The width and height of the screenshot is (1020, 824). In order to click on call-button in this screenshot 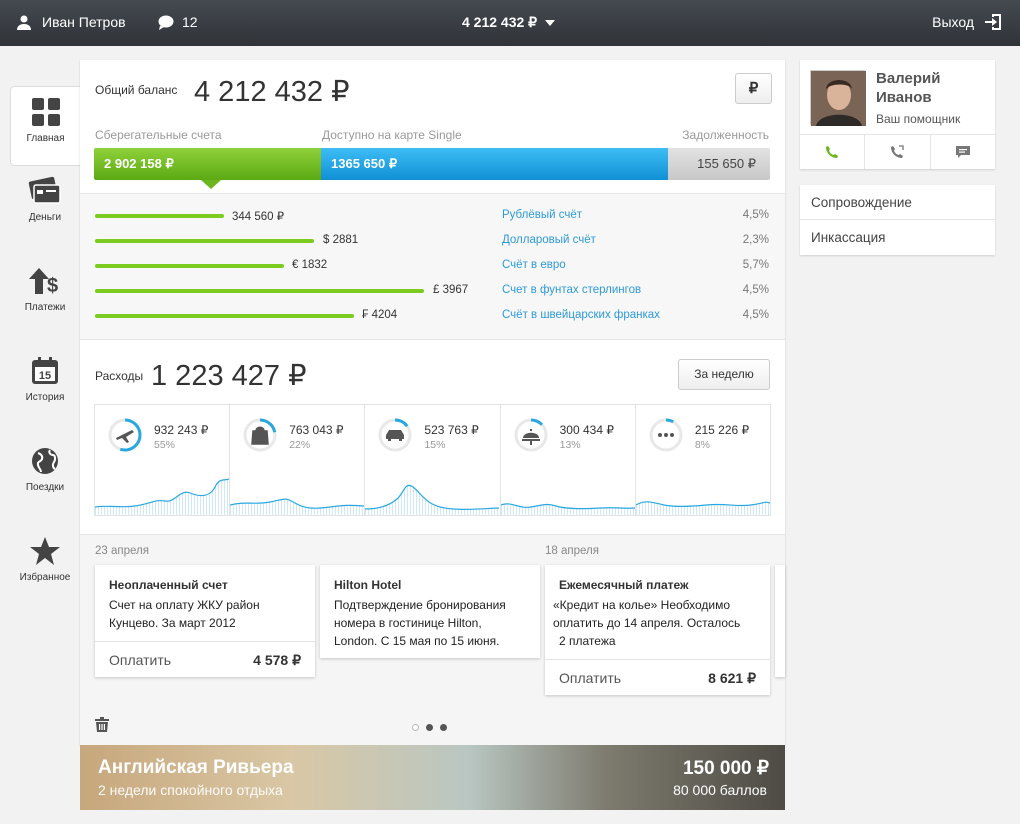, I will do `click(833, 152)`.